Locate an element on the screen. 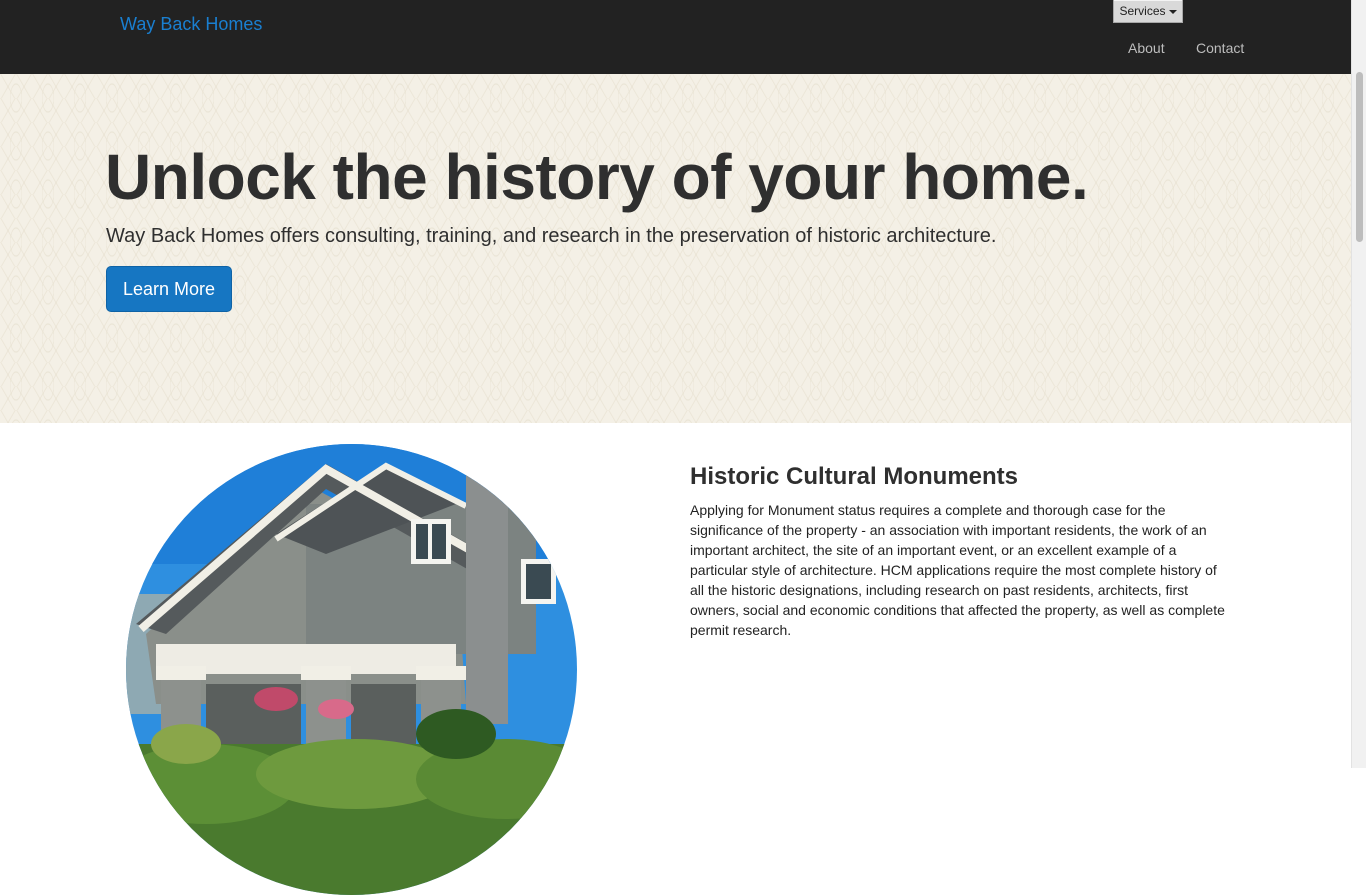 The image size is (1366, 895). section-title: Historic Cultural Monuments is located at coordinates (854, 476).